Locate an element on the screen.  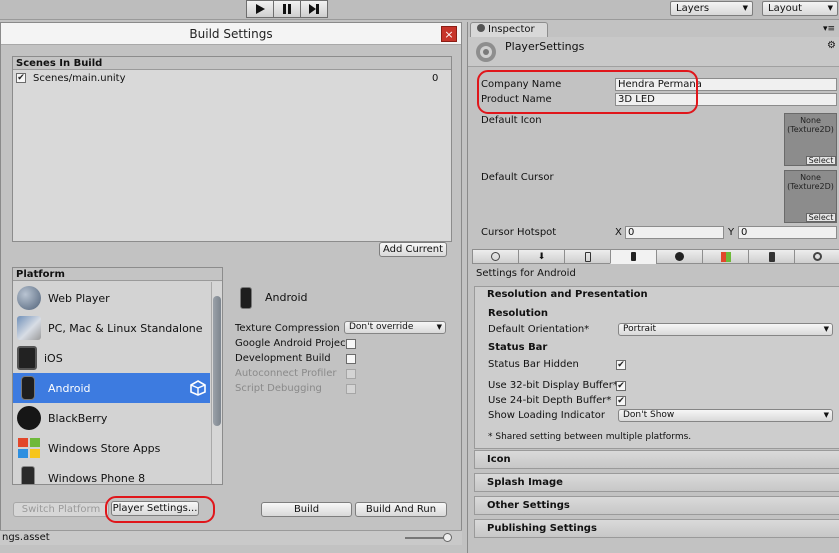
icon-section-header: Icon is located at coordinates (656, 459).